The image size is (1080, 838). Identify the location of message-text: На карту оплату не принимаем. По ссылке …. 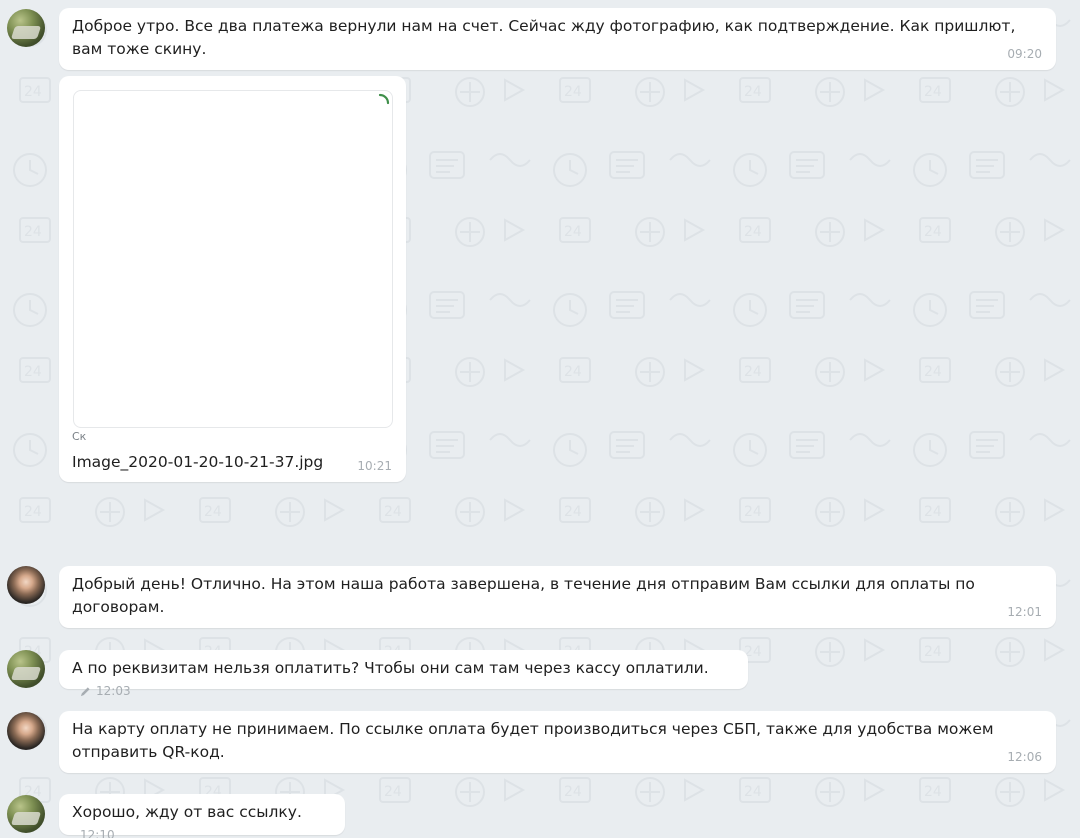
(533, 740).